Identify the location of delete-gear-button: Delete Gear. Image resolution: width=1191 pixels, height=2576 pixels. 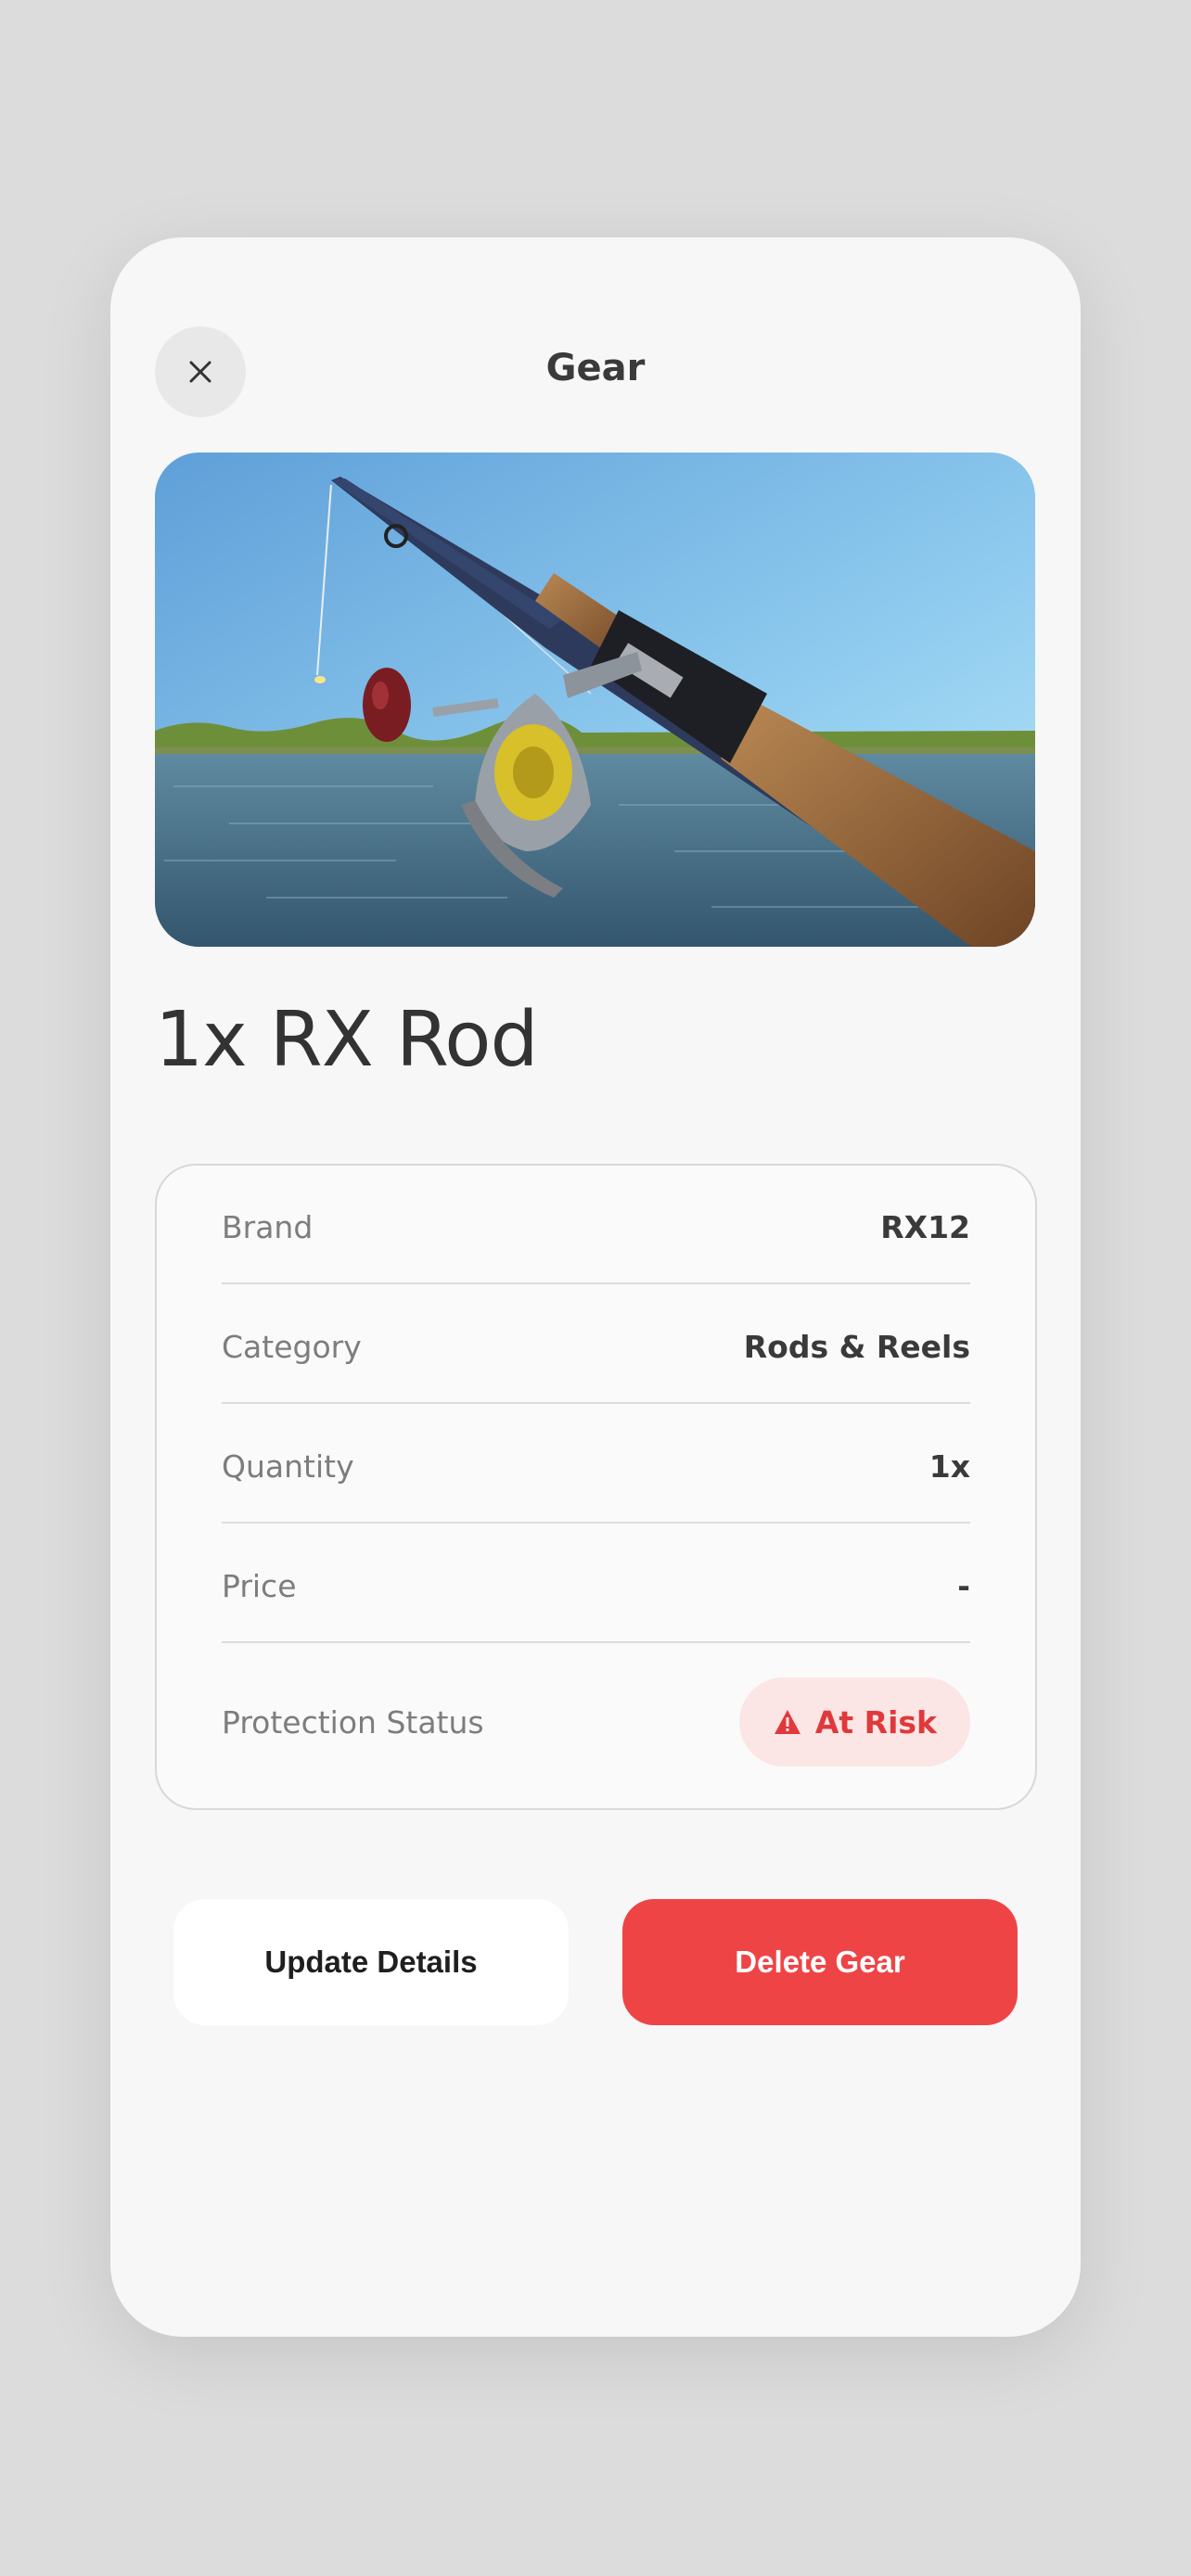
(820, 1962).